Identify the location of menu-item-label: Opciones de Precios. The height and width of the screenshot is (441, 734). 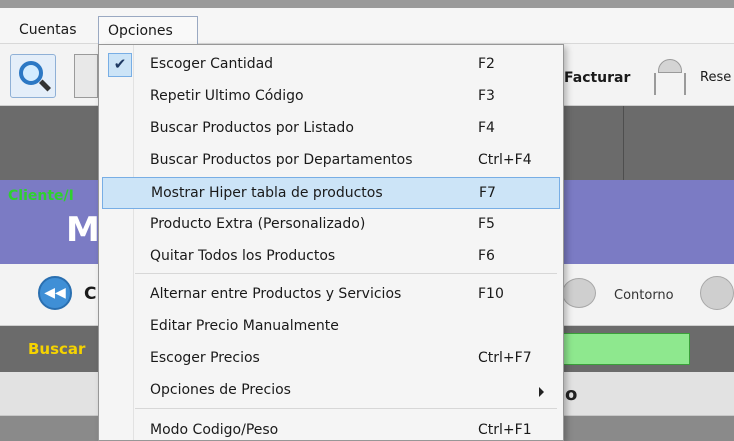
(220, 390).